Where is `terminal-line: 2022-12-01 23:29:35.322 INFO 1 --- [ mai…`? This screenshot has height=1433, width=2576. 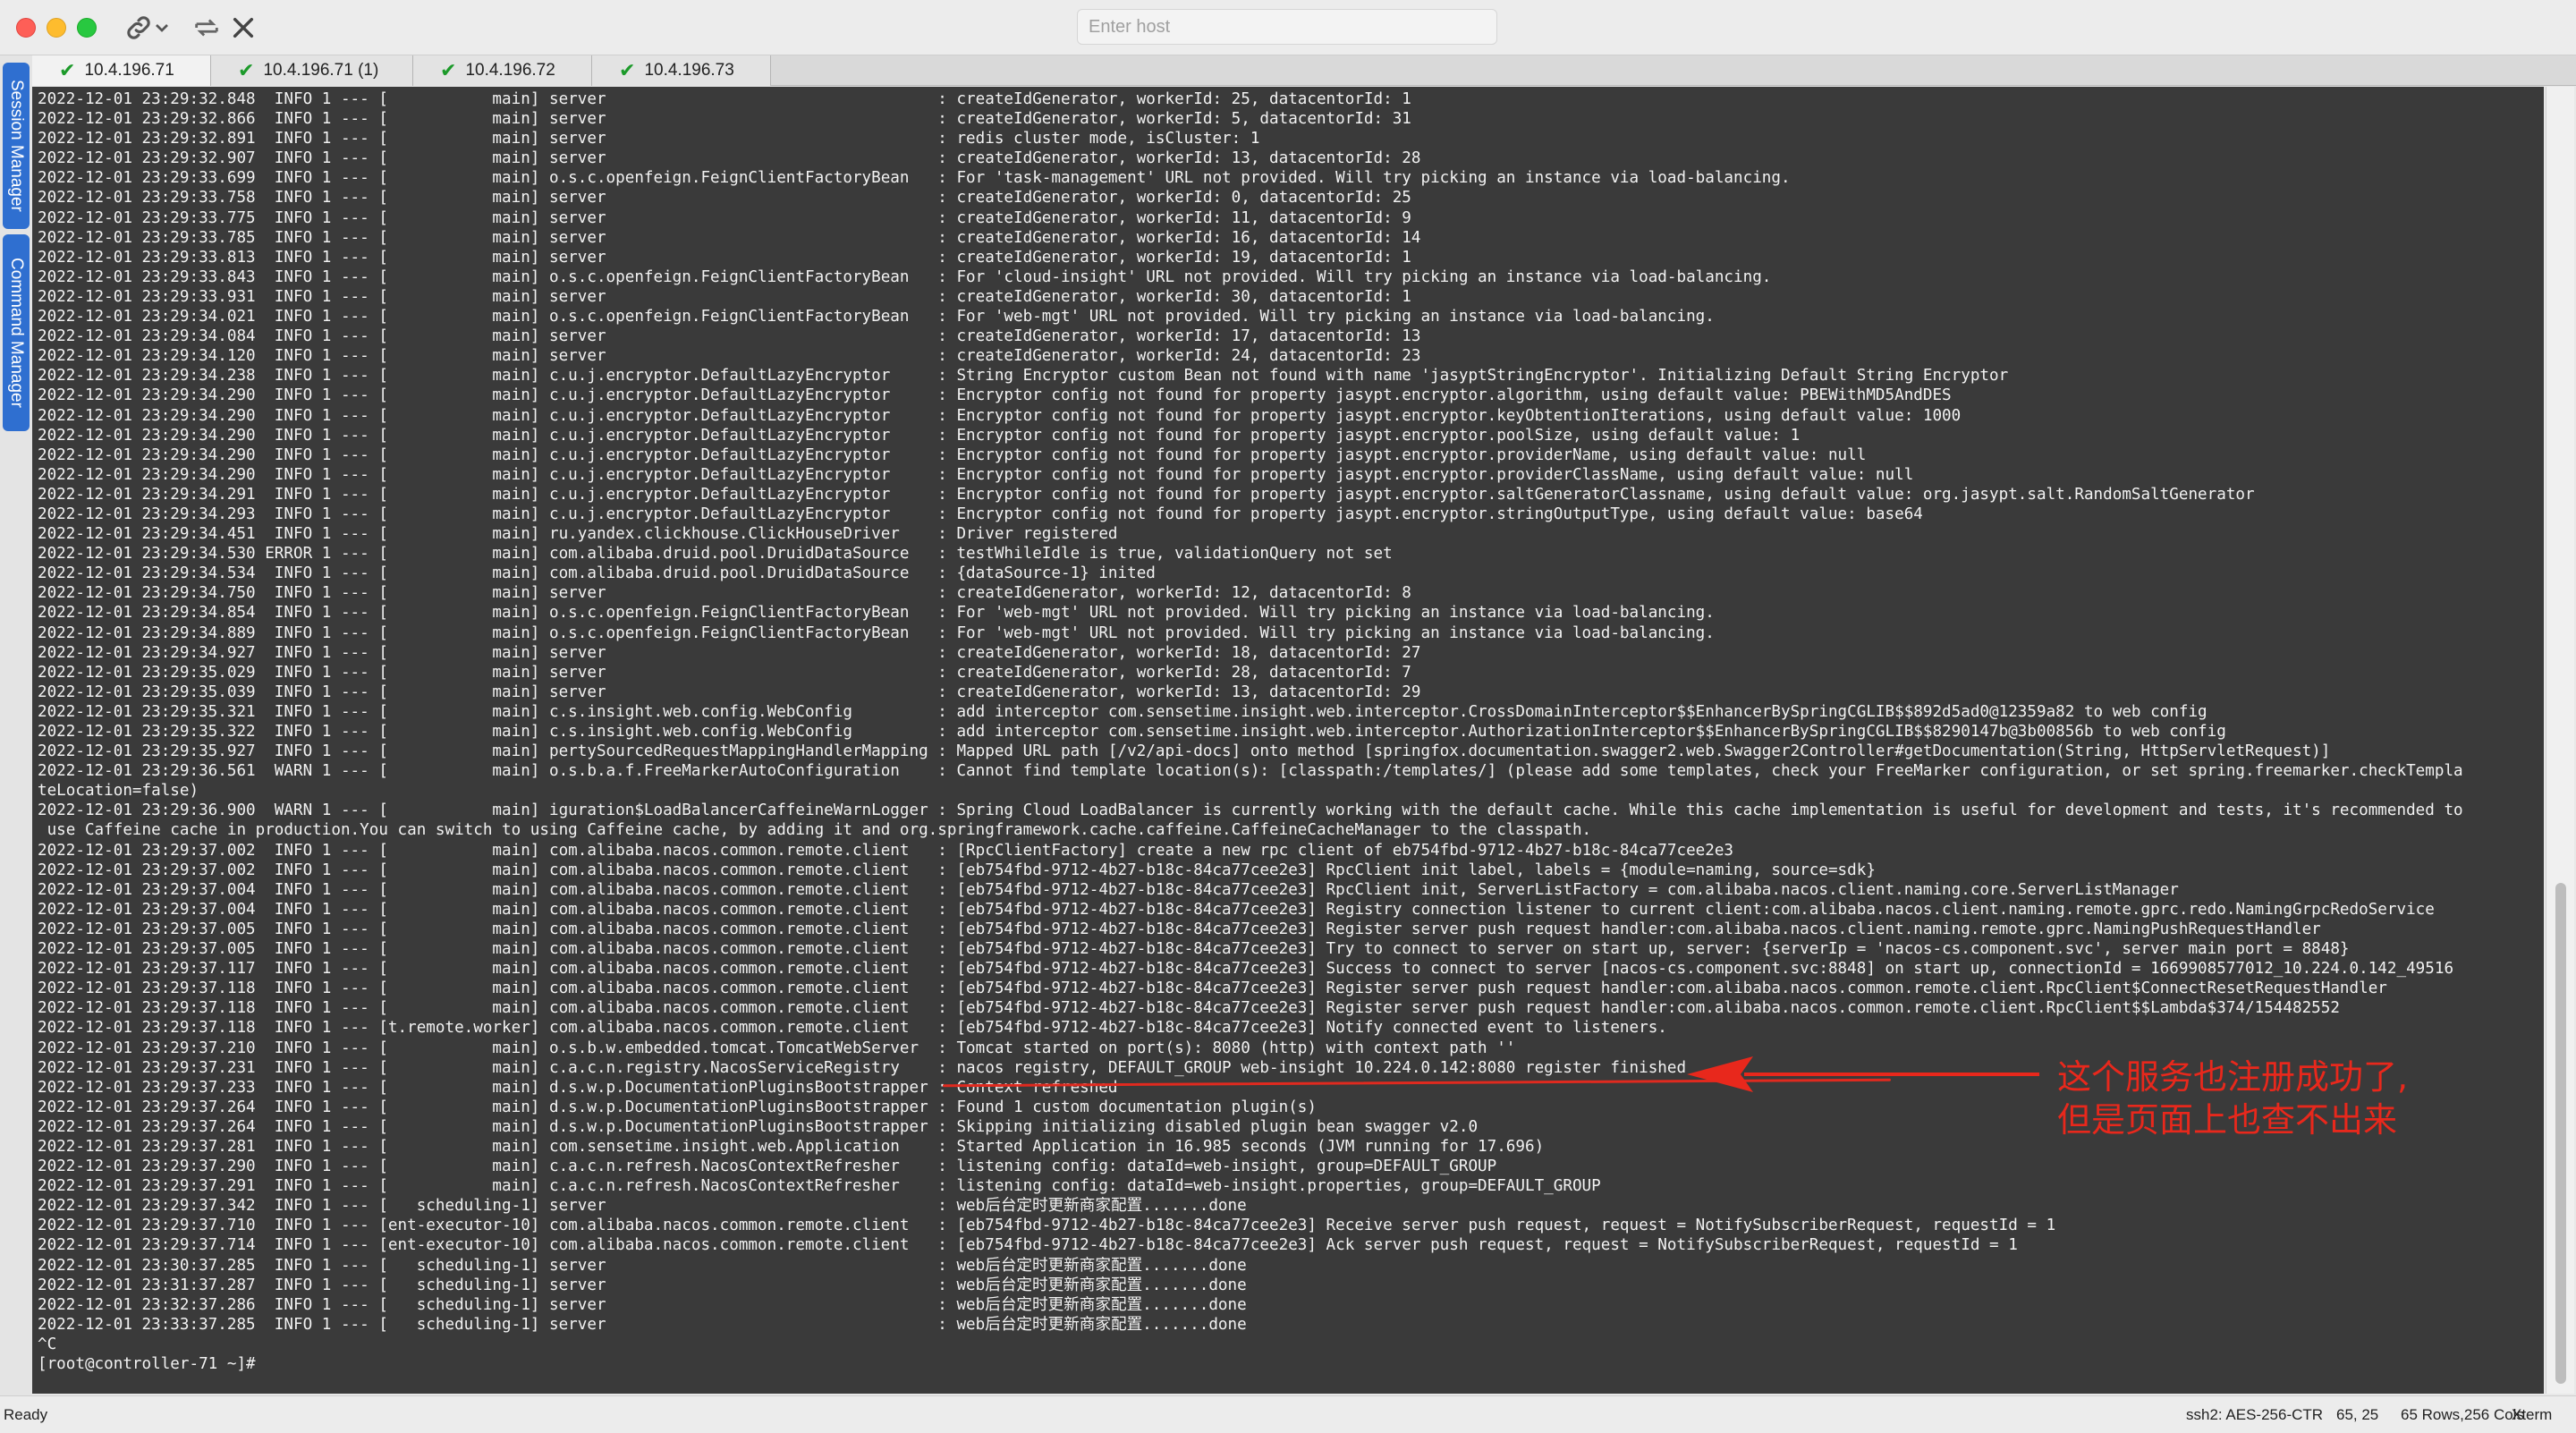
terminal-line: 2022-12-01 23:29:35.322 INFO 1 --- [ mai… is located at coordinates (1132, 732).